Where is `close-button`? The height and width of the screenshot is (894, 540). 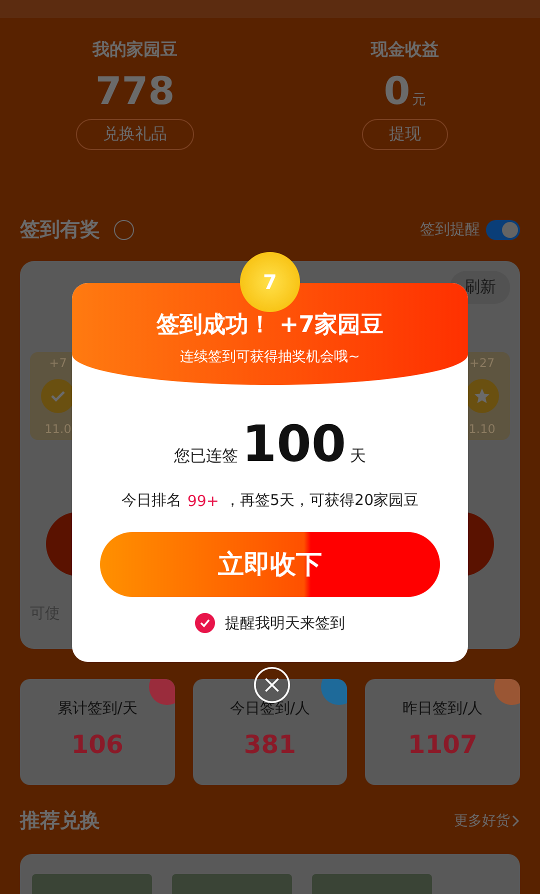 close-button is located at coordinates (272, 685).